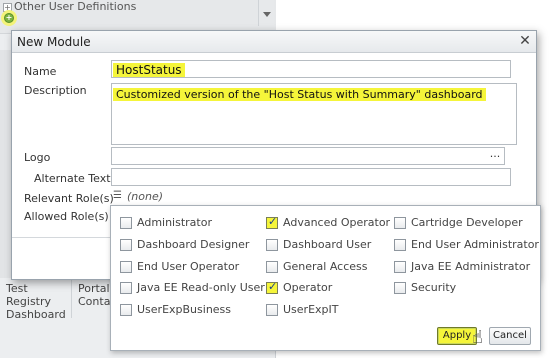  I want to click on tab-test-registry-dashboard: Test Registry Dashboard, so click(36, 299).